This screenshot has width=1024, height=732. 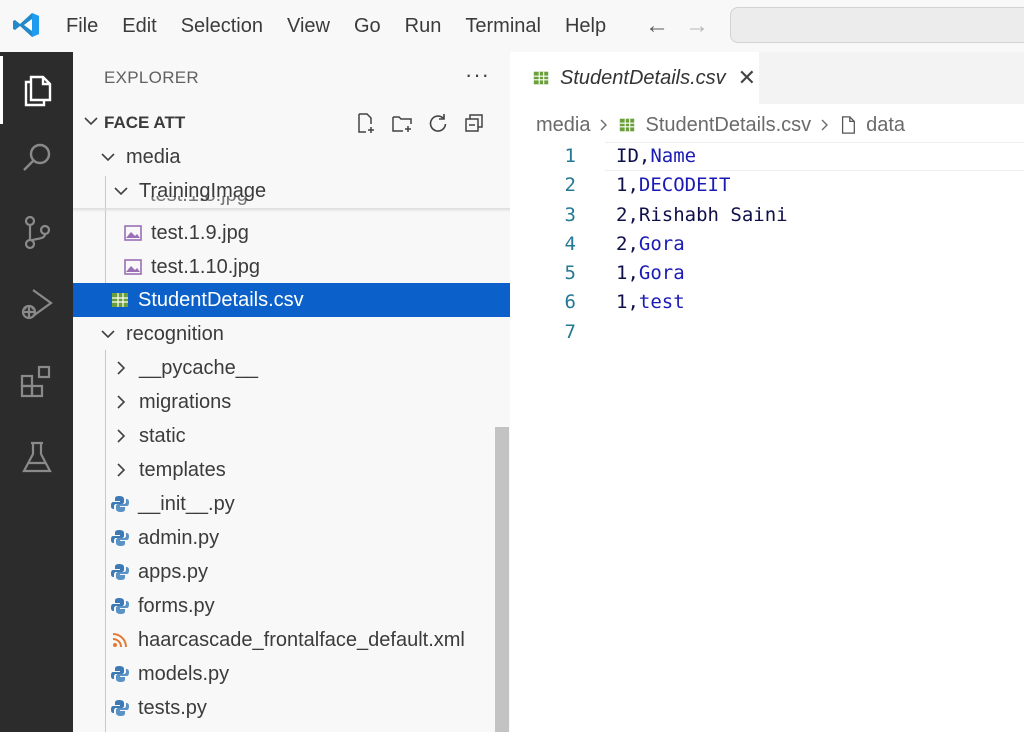 What do you see at coordinates (563, 125) in the screenshot?
I see `breadcrumb-media: media` at bounding box center [563, 125].